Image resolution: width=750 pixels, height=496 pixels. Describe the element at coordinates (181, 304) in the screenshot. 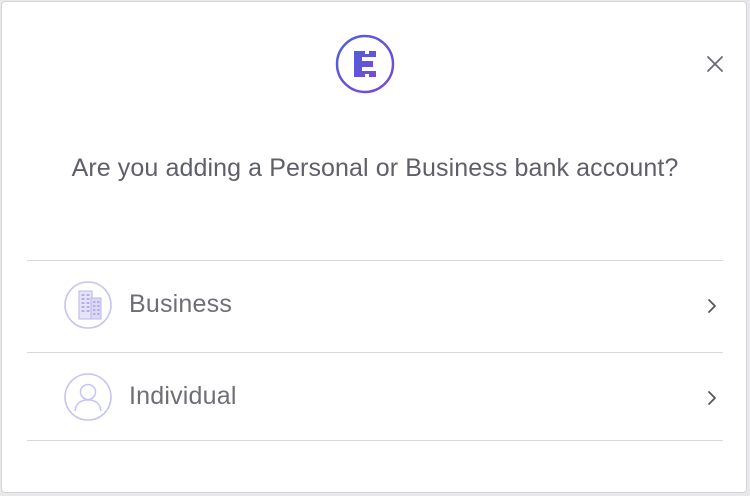

I see `business-label: Business` at that location.